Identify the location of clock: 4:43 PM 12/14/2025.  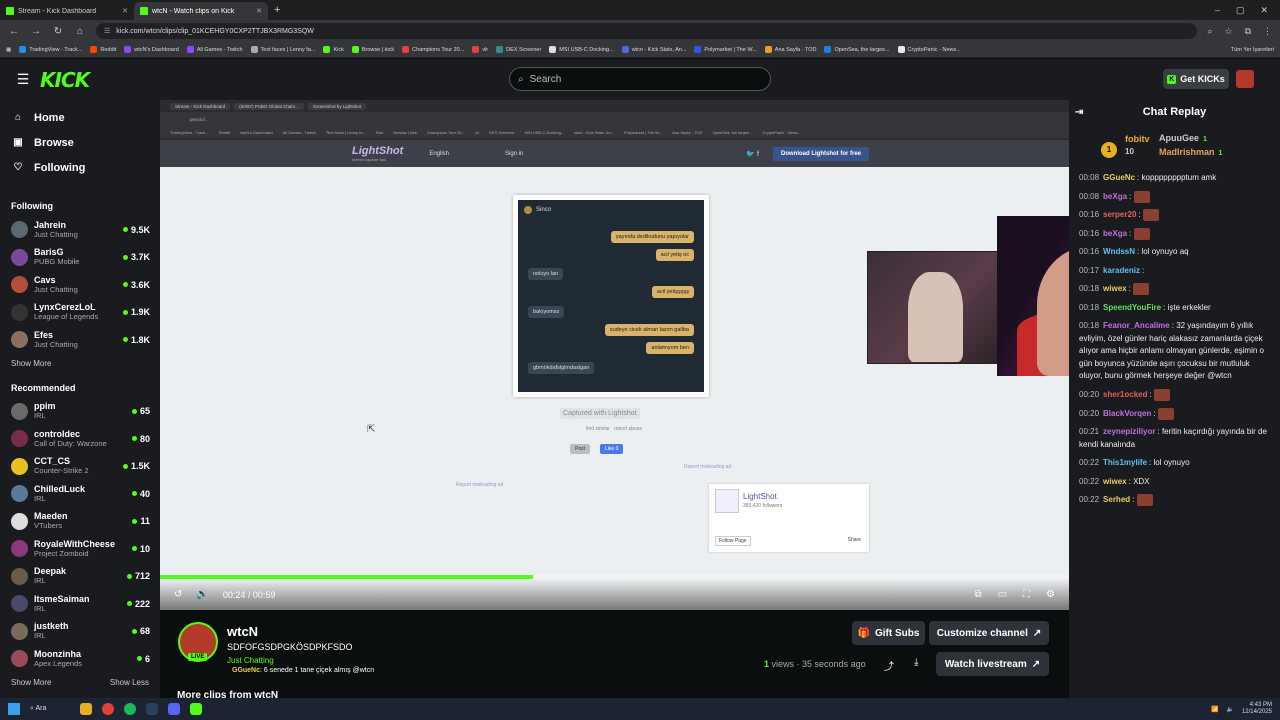
(1257, 708).